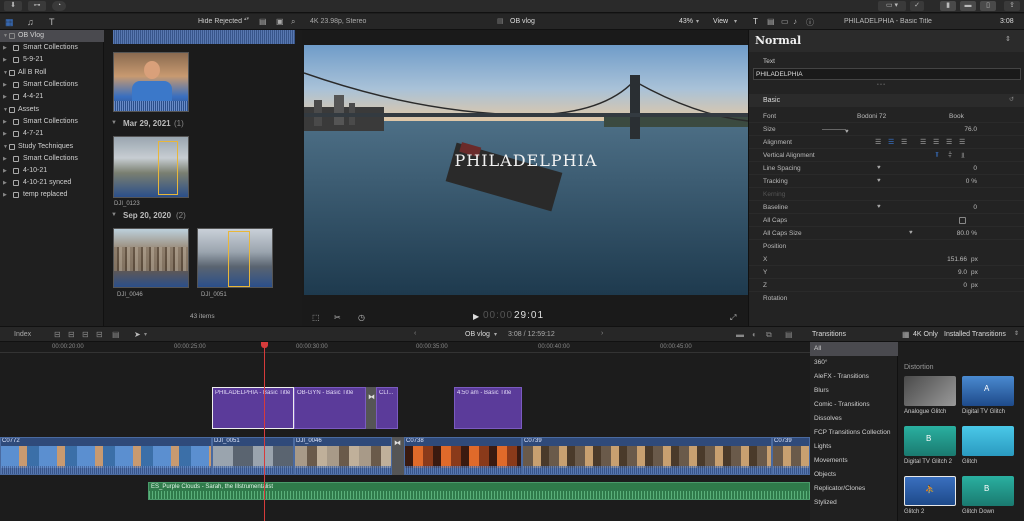 This screenshot has width=1024, height=521. What do you see at coordinates (253, 408) in the screenshot?
I see `title-clip: PHILADELPHIA - Basic Title` at bounding box center [253, 408].